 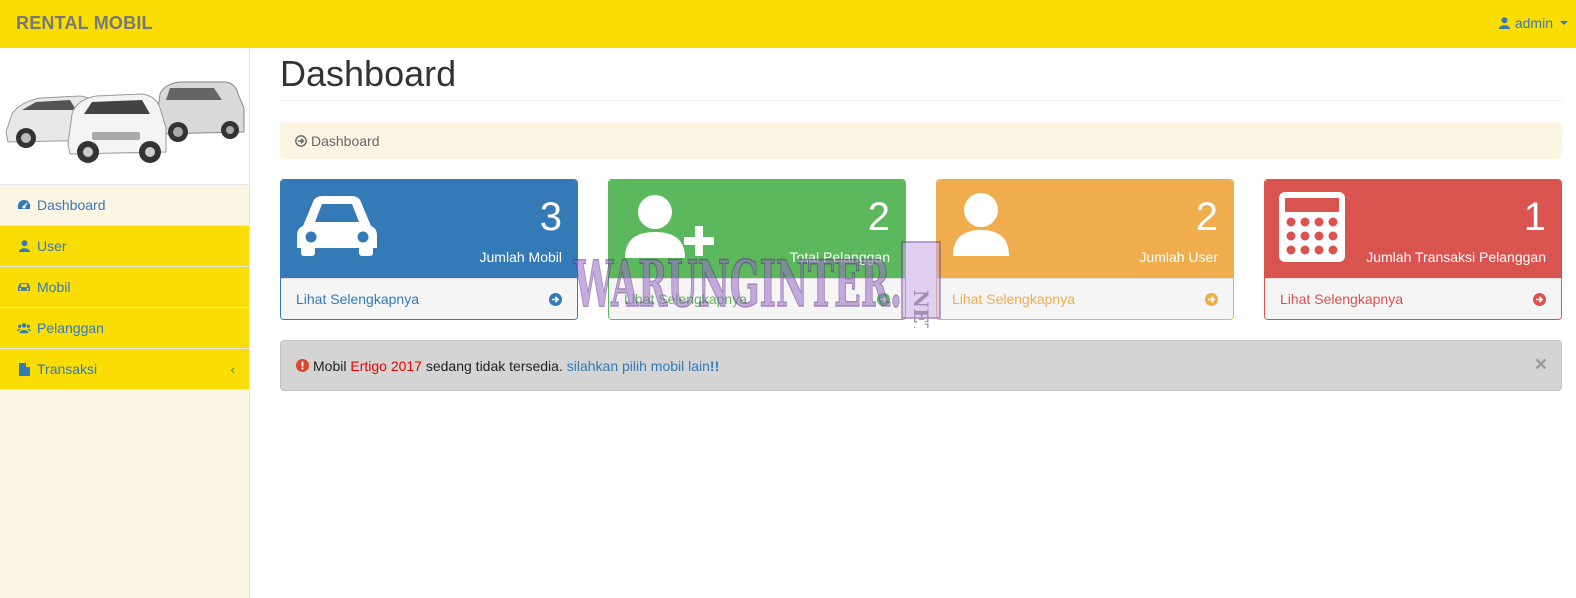 I want to click on chevron-left-icon: ‹, so click(x=233, y=369).